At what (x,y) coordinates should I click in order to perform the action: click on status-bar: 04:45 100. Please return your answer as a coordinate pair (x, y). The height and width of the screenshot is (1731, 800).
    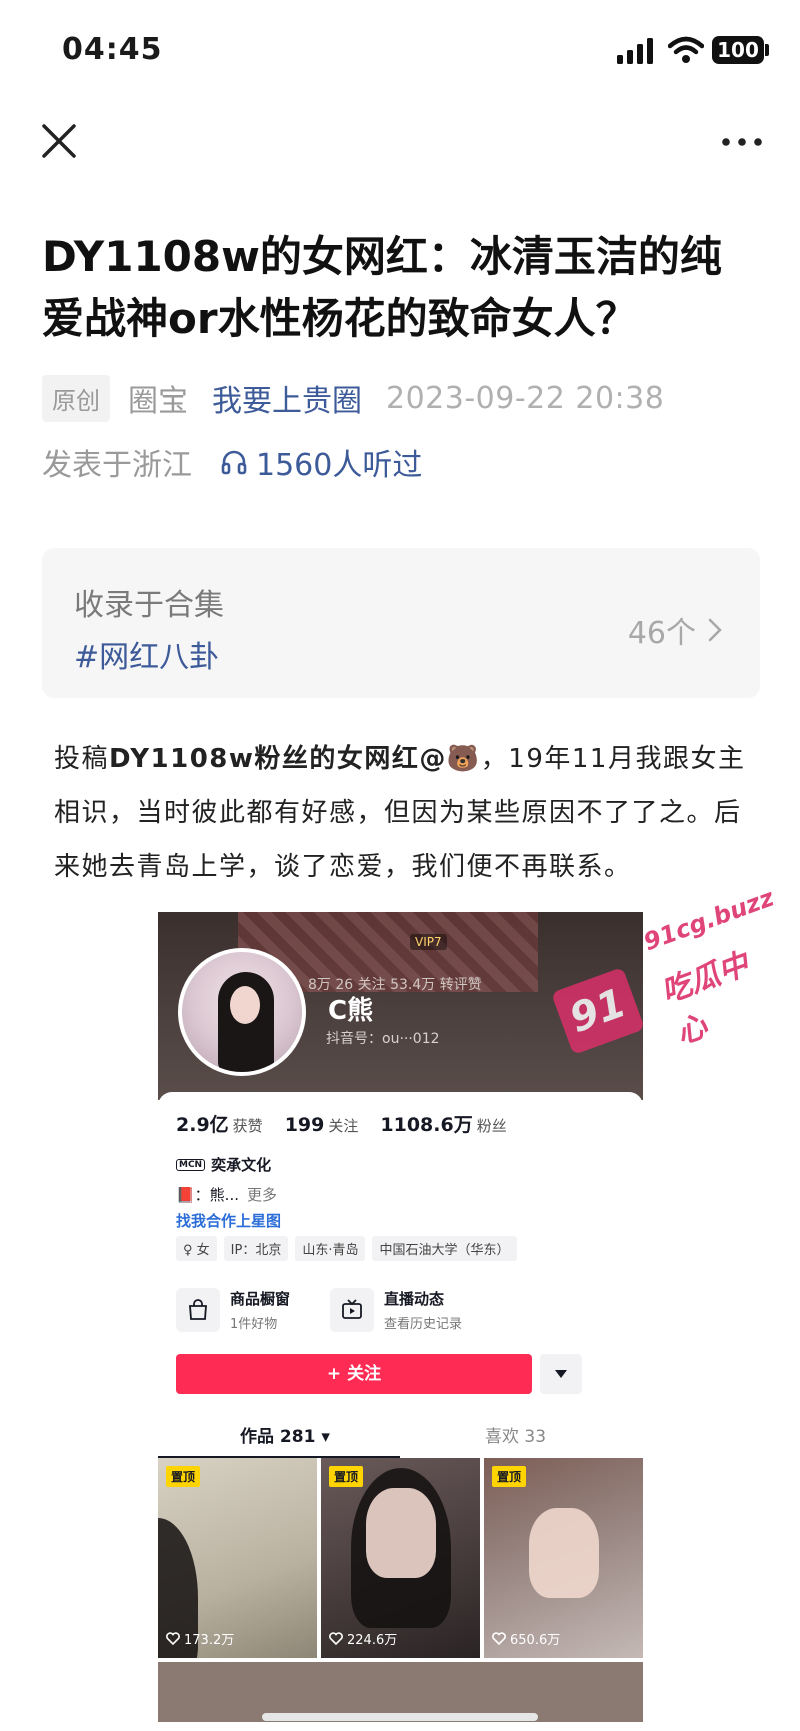
    Looking at the image, I should click on (400, 50).